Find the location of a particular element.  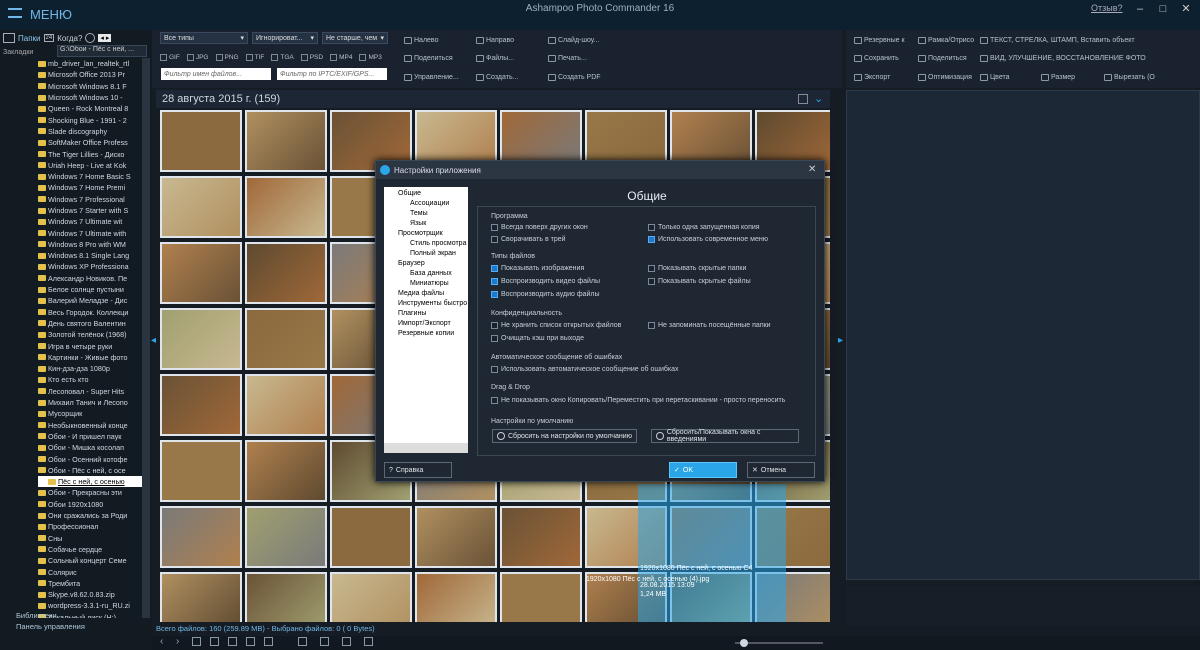

folder-up-icon is located at coordinates (214, 641).